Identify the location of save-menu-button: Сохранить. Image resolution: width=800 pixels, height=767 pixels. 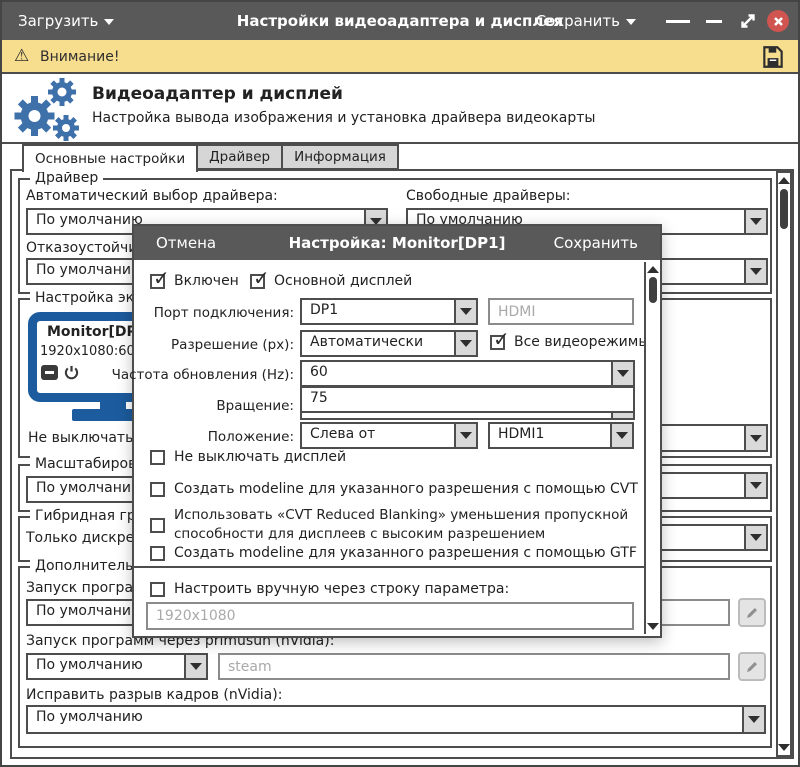
(586, 21).